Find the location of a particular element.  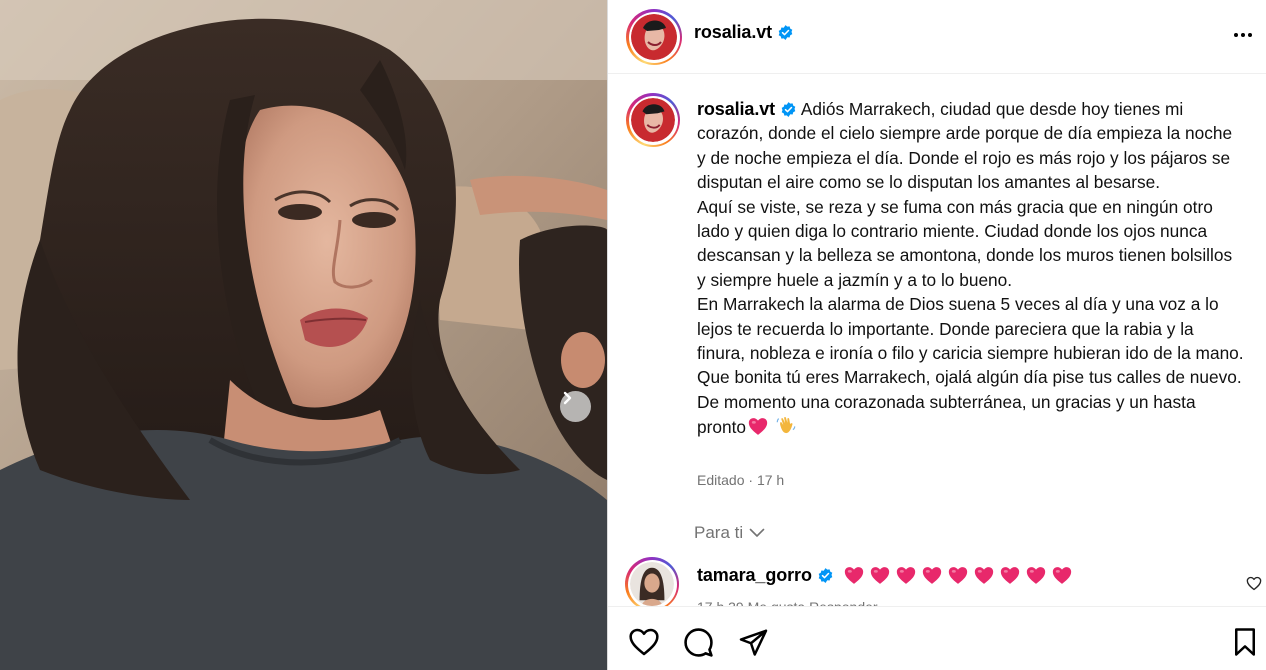

caption-avatar-image is located at coordinates (653, 120).